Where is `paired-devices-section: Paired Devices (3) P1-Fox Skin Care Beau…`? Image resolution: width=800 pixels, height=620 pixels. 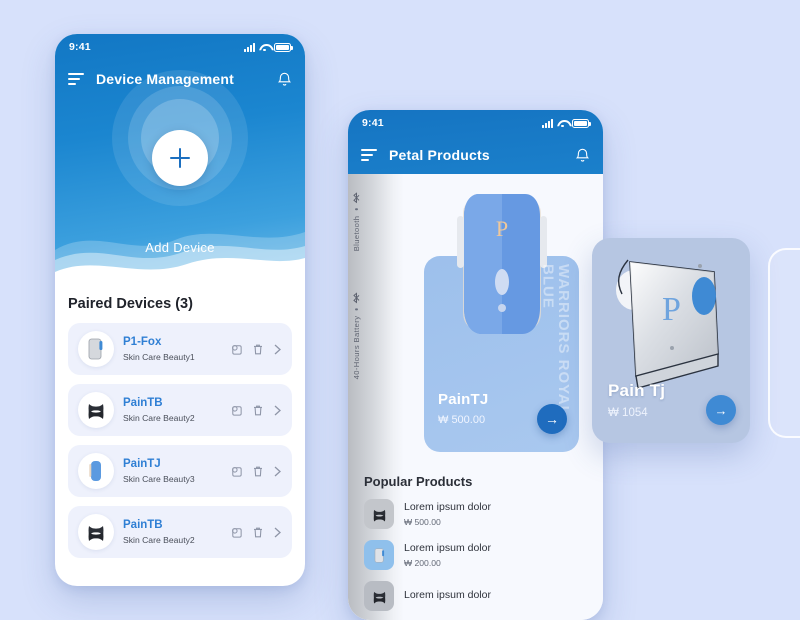
paired-devices-section: Paired Devices (3) P1-Fox Skin Care Beau… is located at coordinates (180, 420).